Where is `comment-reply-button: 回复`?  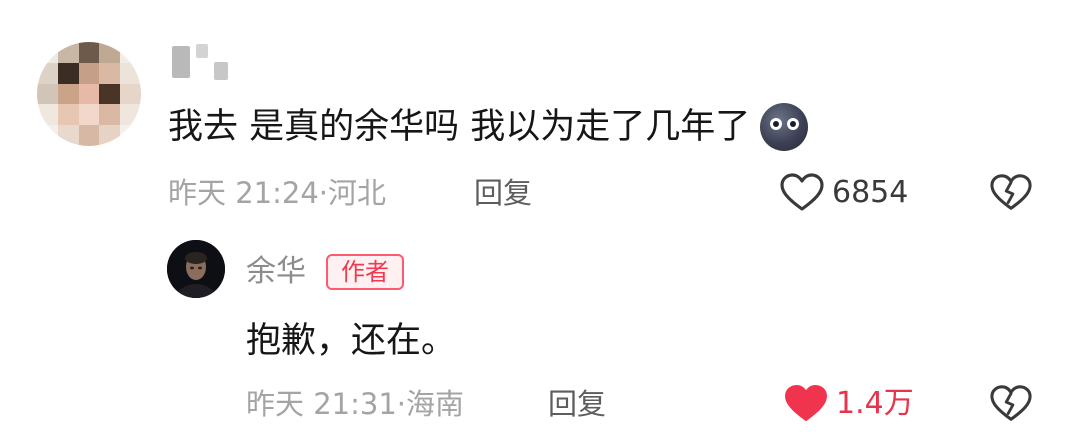 comment-reply-button: 回复 is located at coordinates (503, 193).